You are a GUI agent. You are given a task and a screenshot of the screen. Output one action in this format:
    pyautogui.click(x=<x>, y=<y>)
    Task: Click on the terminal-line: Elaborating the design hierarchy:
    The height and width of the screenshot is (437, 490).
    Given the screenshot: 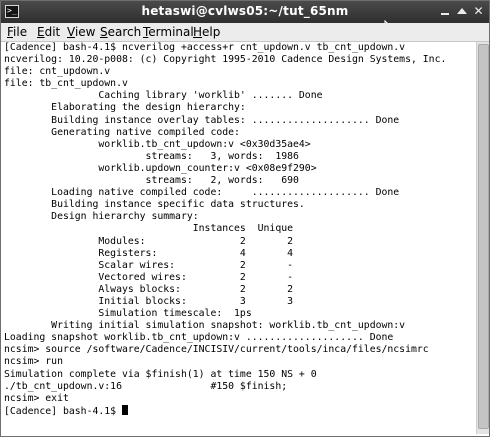 What is the action you would take?
    pyautogui.click(x=125, y=108)
    